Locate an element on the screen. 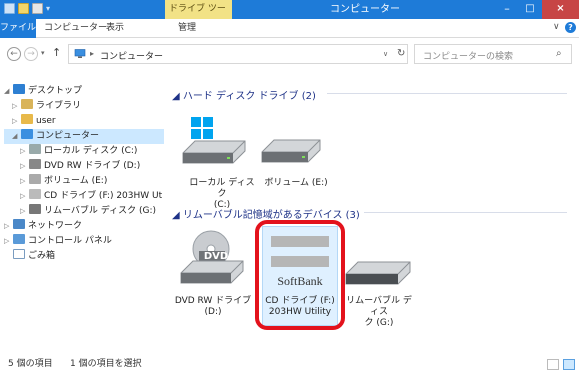 The width and height of the screenshot is (579, 374). dvd-drive-icon is located at coordinates (35, 164).